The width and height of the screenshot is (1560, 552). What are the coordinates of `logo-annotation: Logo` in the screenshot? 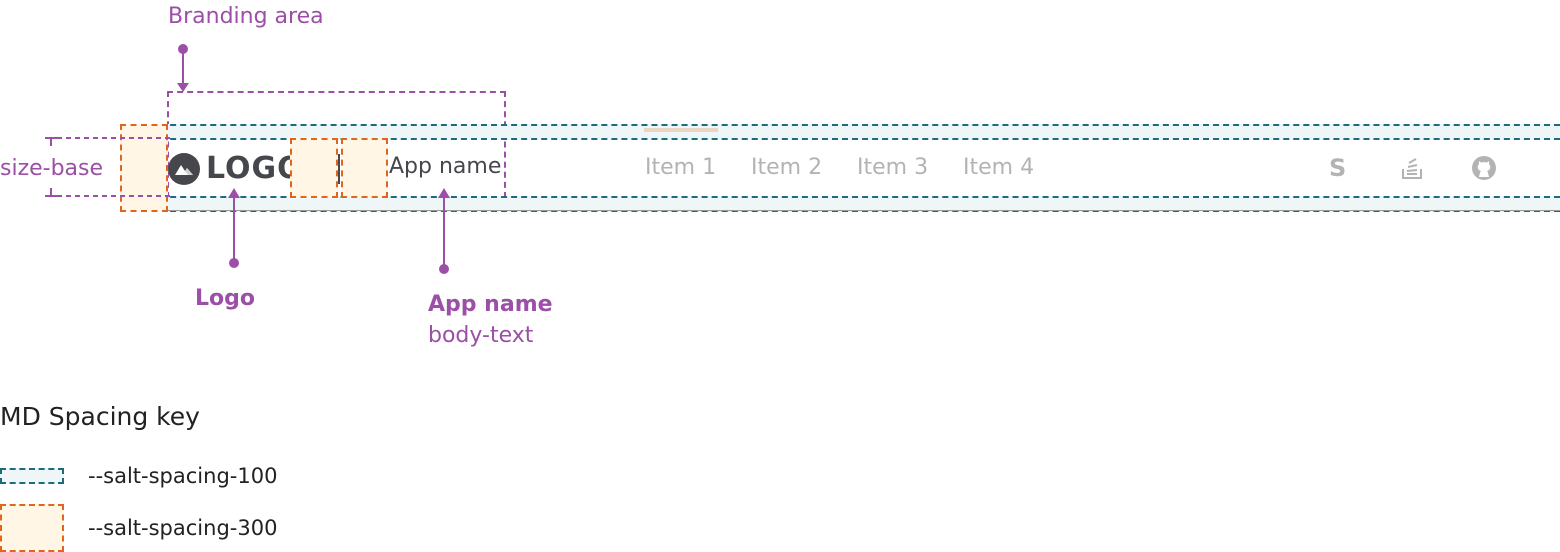 It's located at (225, 298).